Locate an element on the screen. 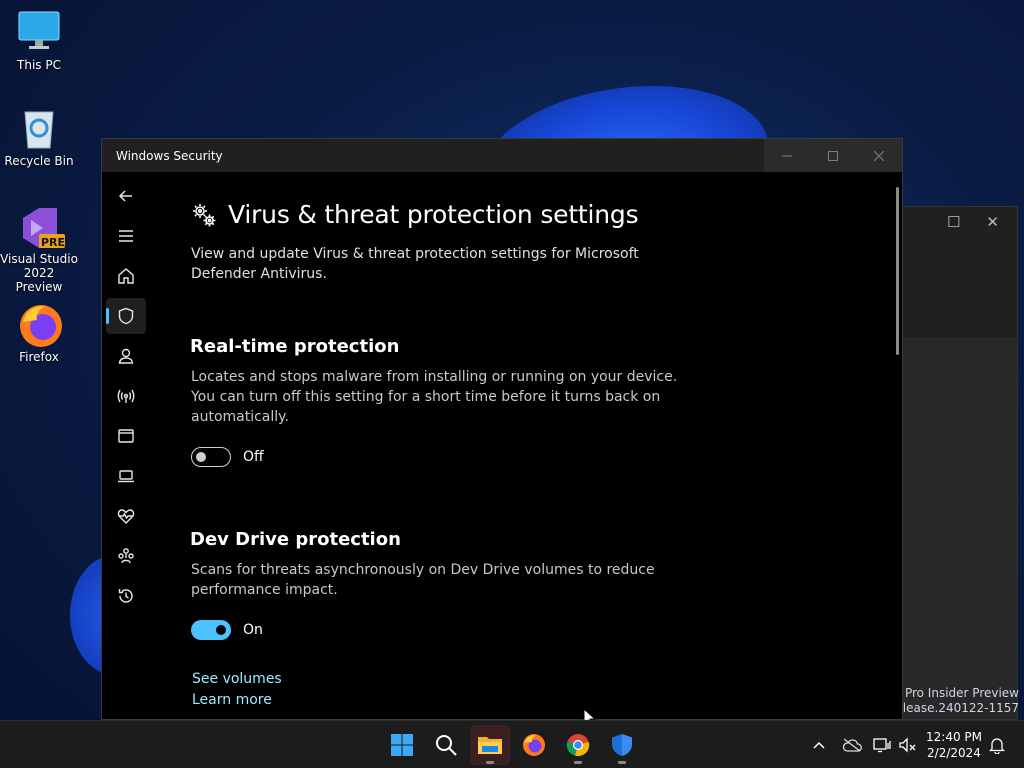 The width and height of the screenshot is (1024, 768). real-time-toggle-row: Off is located at coordinates (227, 457).